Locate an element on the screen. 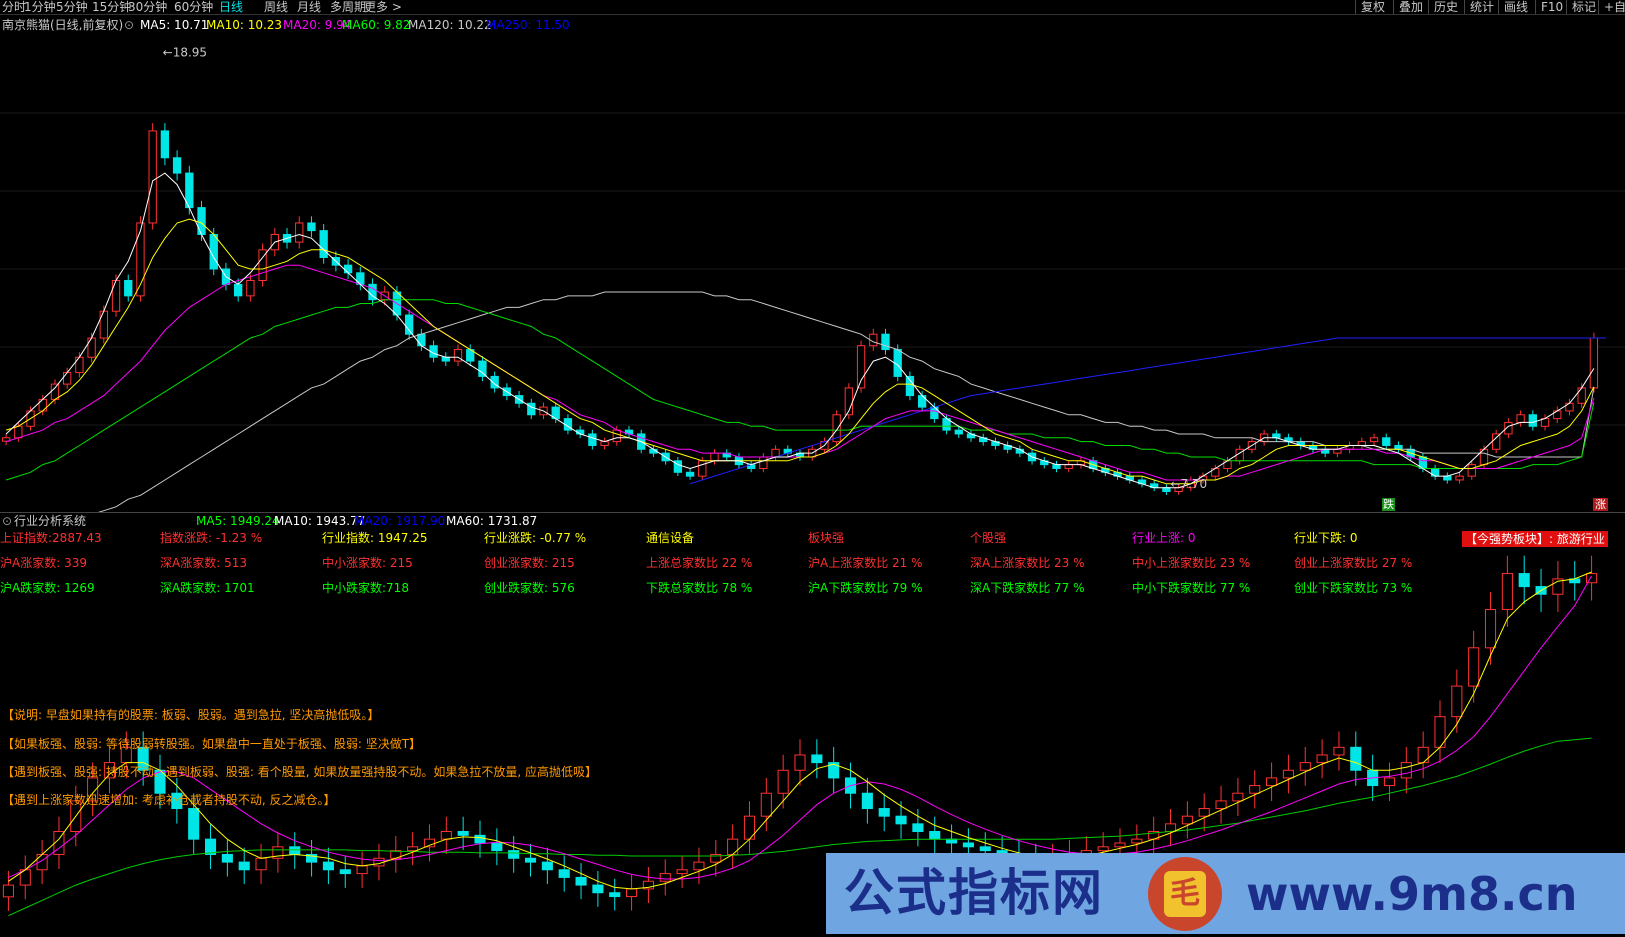 The width and height of the screenshot is (1625, 937). period-tab-9: 多周期 is located at coordinates (348, 7).